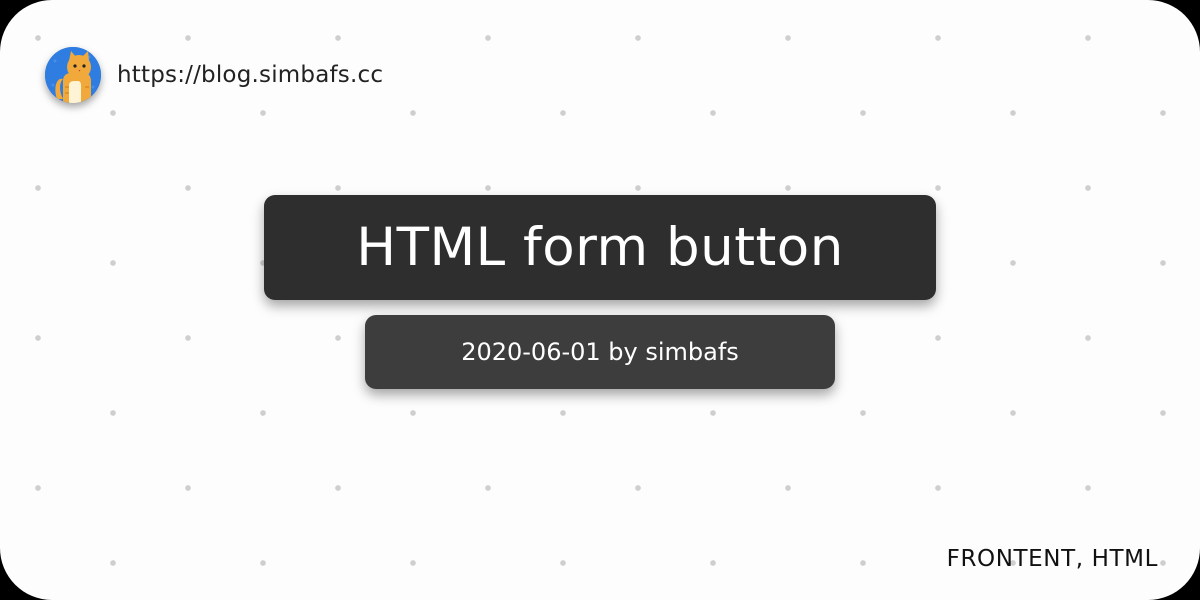 Image resolution: width=1200 pixels, height=600 pixels. I want to click on post-meta: 2020-06-01 by simbafs, so click(600, 352).